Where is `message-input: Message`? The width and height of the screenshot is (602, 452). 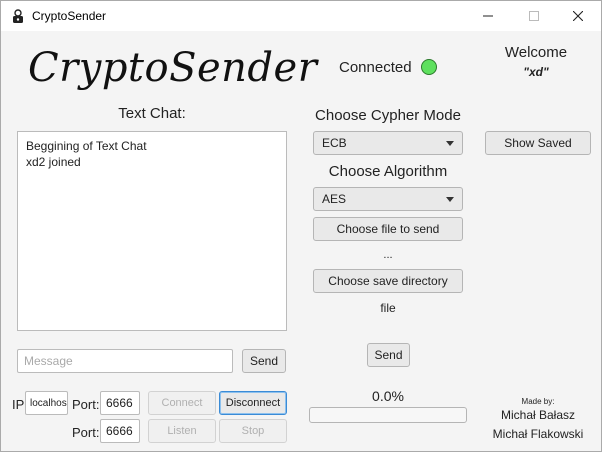
message-input: Message is located at coordinates (125, 361).